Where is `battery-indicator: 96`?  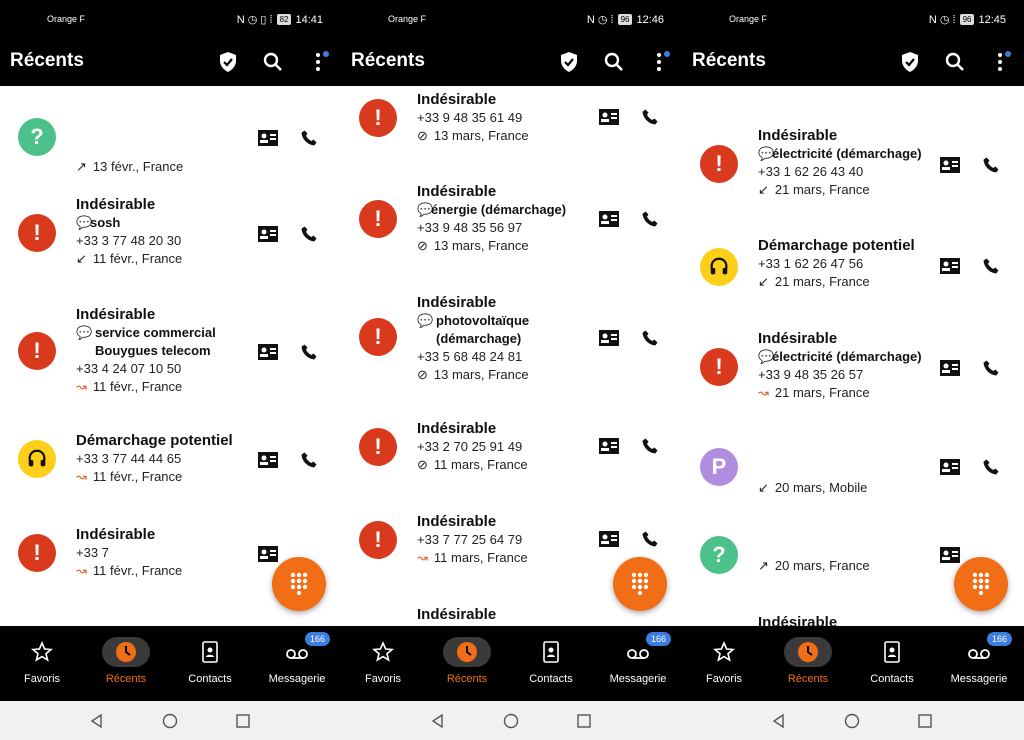
battery-indicator: 96 is located at coordinates (967, 19).